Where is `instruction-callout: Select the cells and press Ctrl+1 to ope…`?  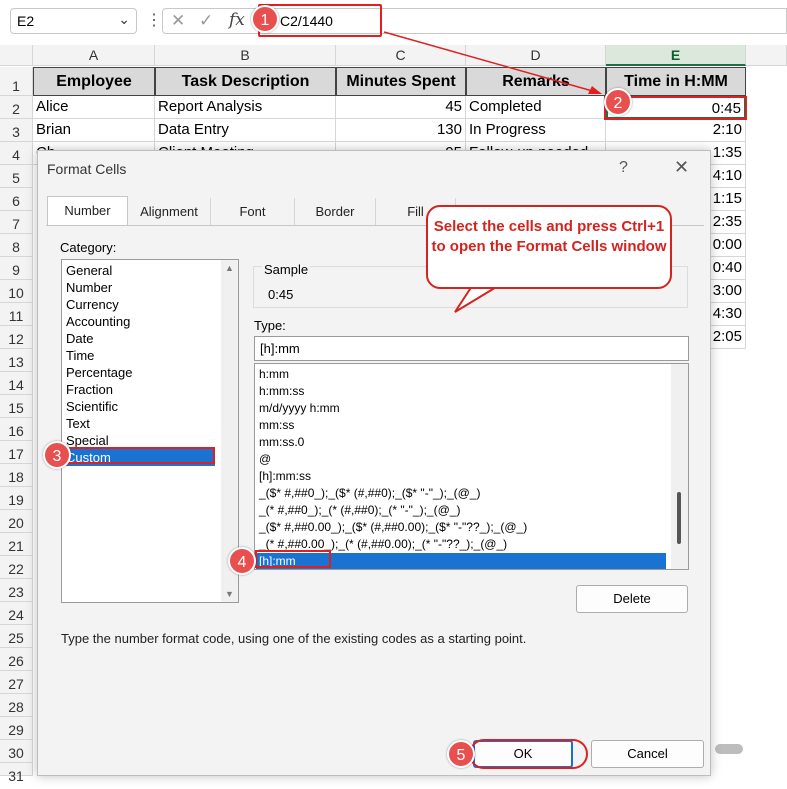 instruction-callout: Select the cells and press Ctrl+1 to ope… is located at coordinates (549, 247).